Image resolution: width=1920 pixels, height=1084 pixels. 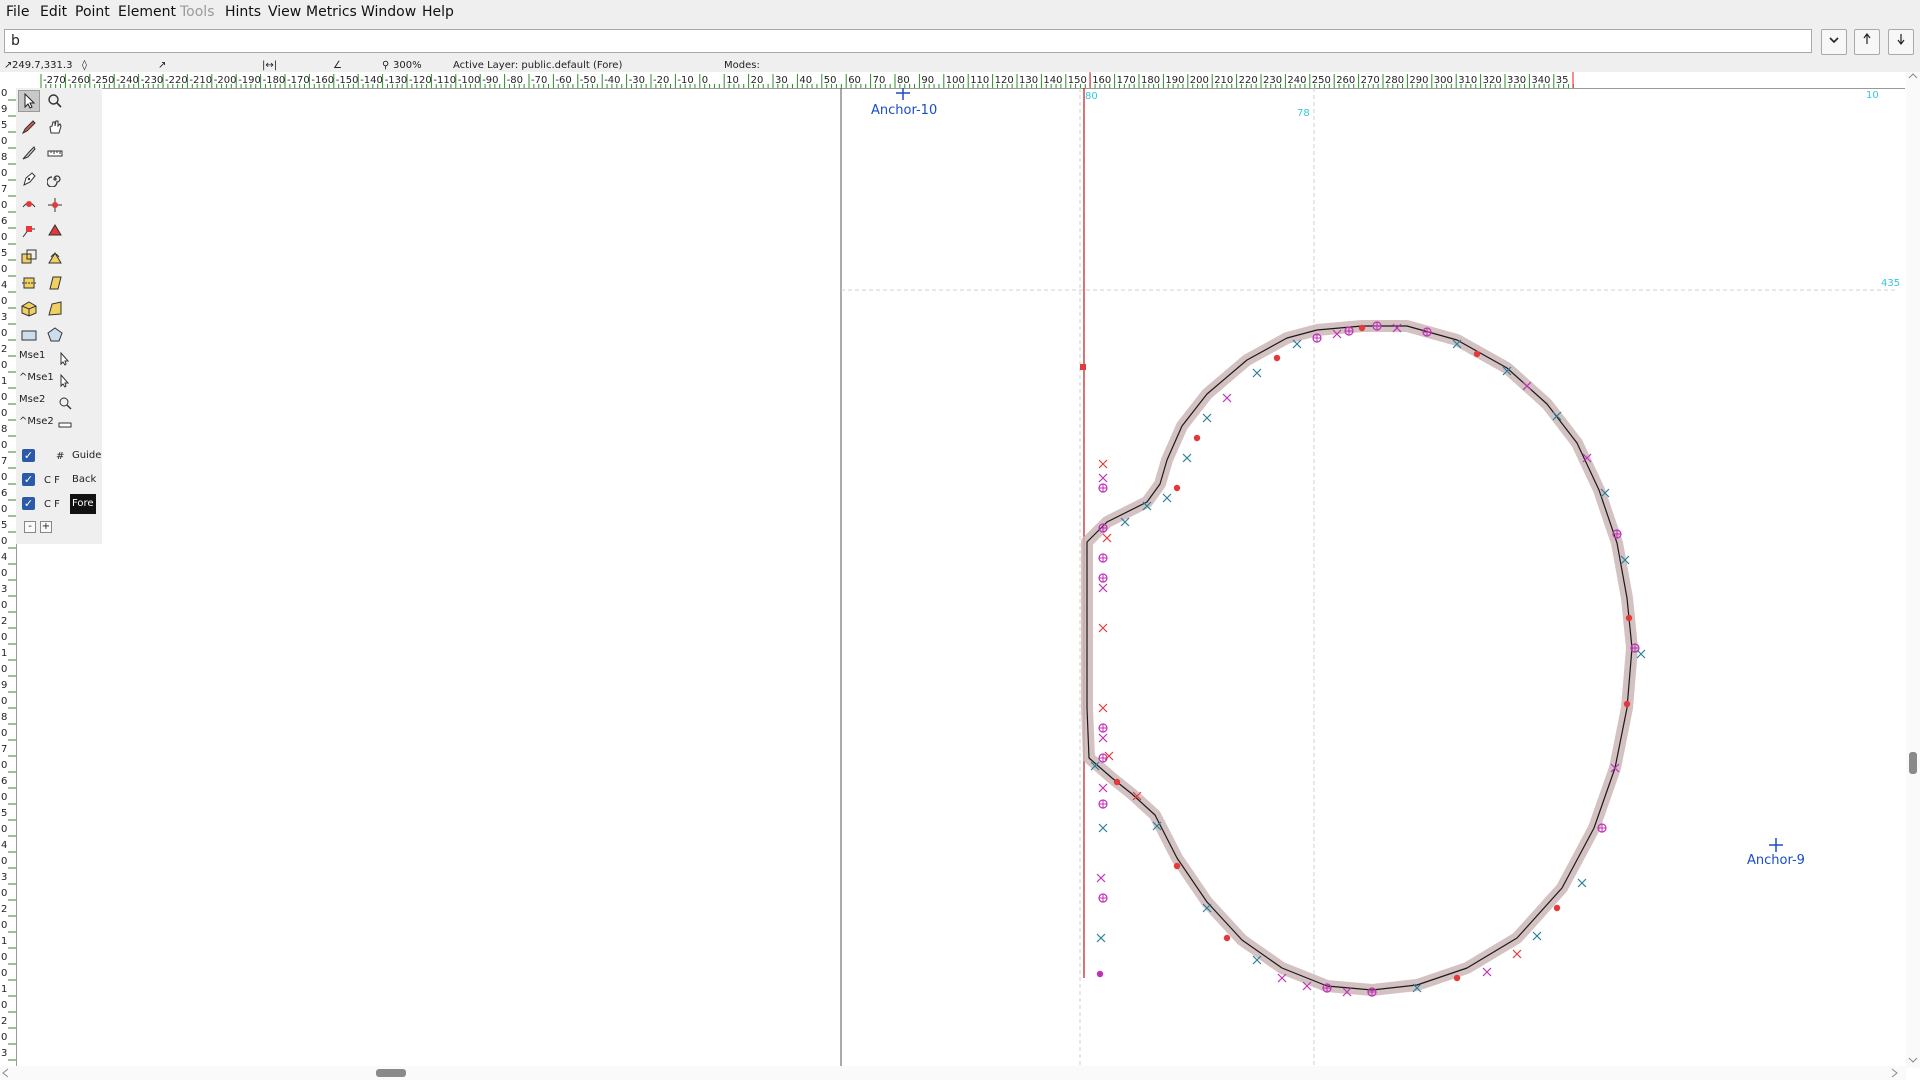 I want to click on menu-window: Window, so click(x=388, y=12).